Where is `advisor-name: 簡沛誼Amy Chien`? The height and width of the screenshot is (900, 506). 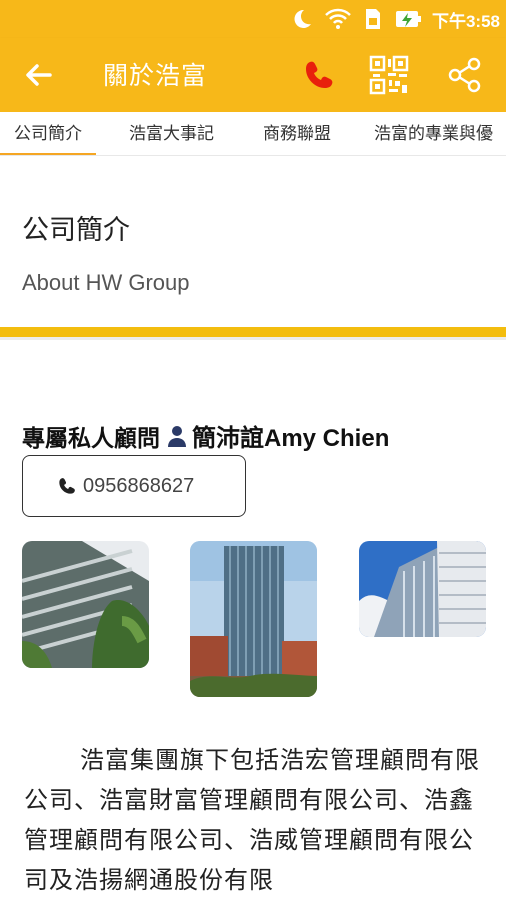
advisor-name: 簡沛誼Amy Chien is located at coordinates (291, 438).